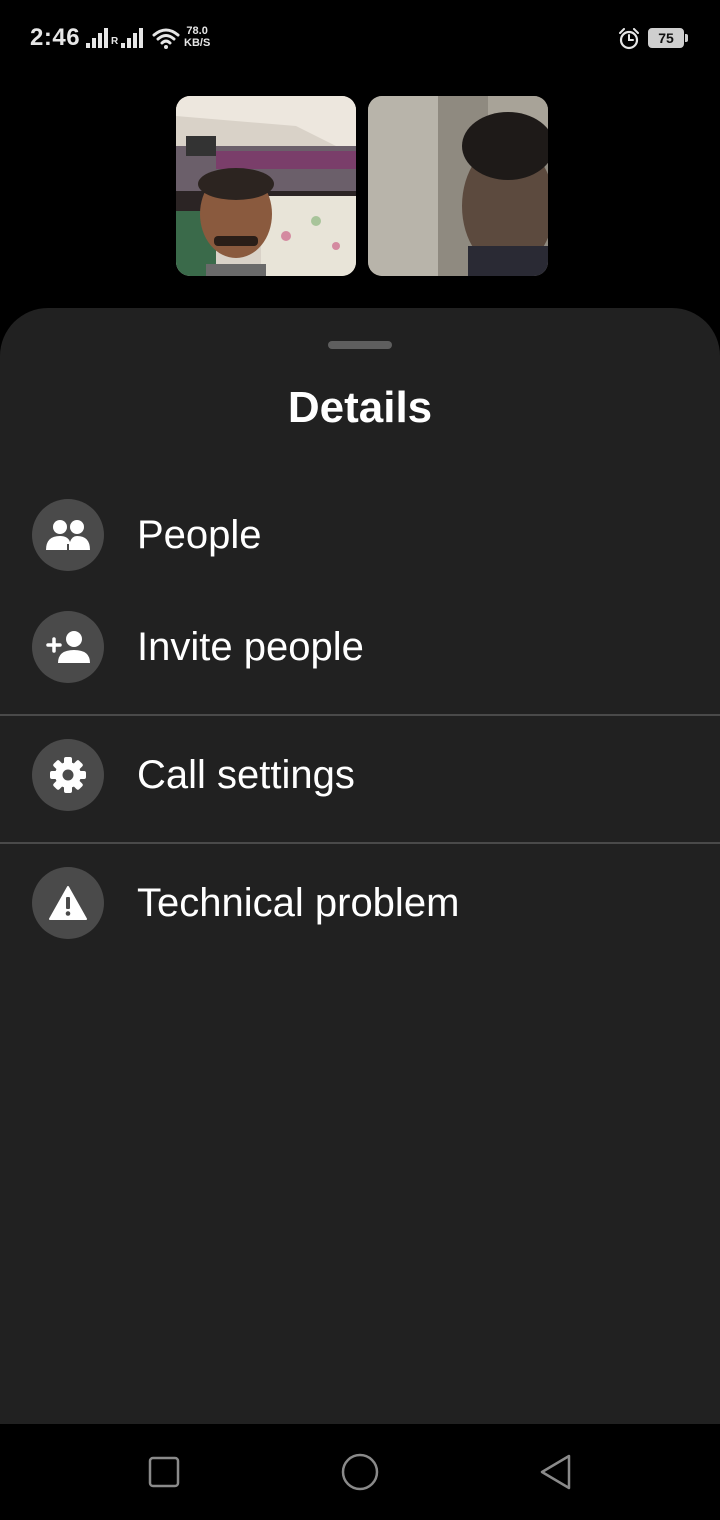 Image resolution: width=720 pixels, height=1520 pixels. I want to click on network-speed-unit: KB/S, so click(197, 43).